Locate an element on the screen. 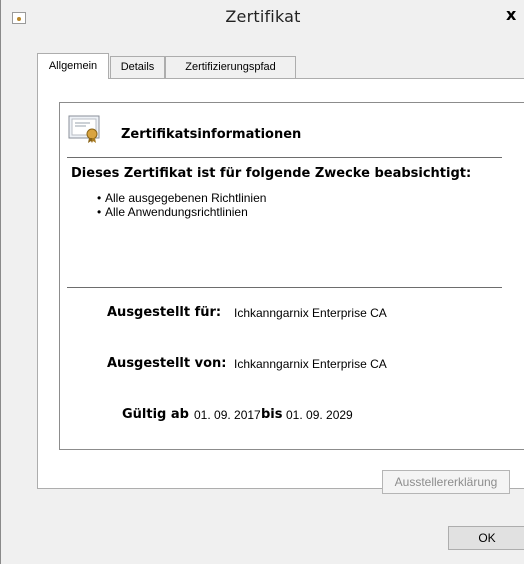 The image size is (524, 564). ok-button: OK is located at coordinates (486, 538).